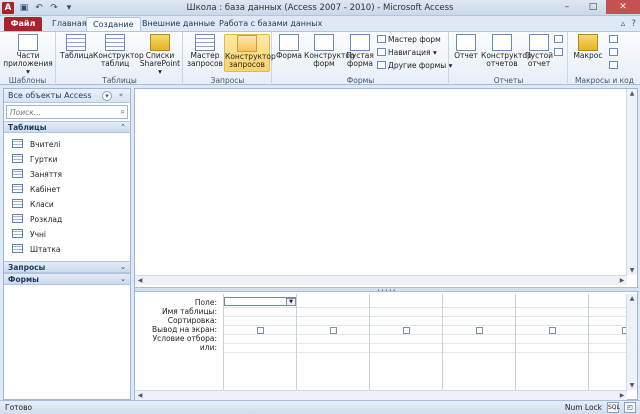 The height and width of the screenshot is (414, 640). I want to click on row-label-criteria: Условие отбора:, so click(184, 338).